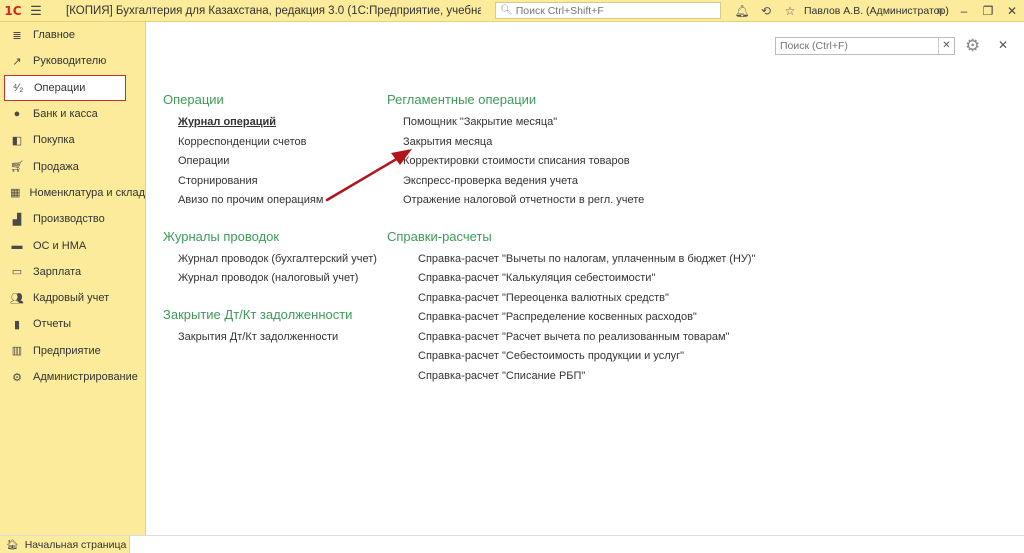 The width and height of the screenshot is (1024, 553). Describe the element at coordinates (72, 166) in the screenshot. I see `sidebar-item-sales: 🛒︎ Продажа` at that location.